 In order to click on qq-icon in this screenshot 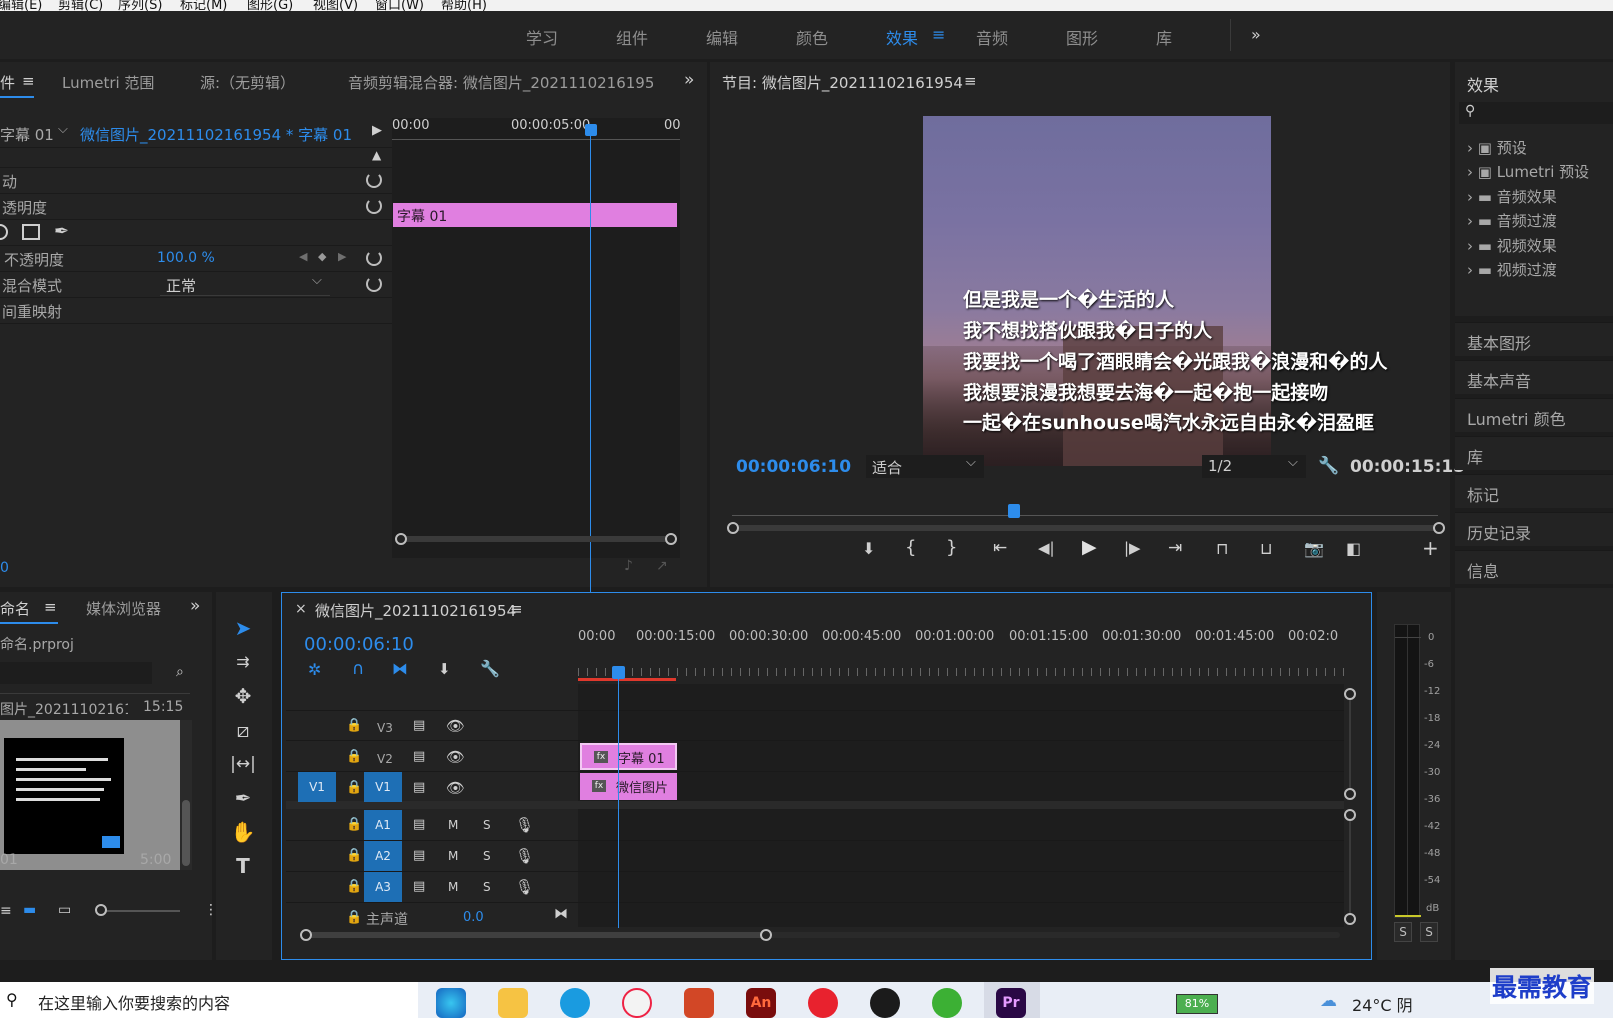, I will do `click(885, 1003)`.